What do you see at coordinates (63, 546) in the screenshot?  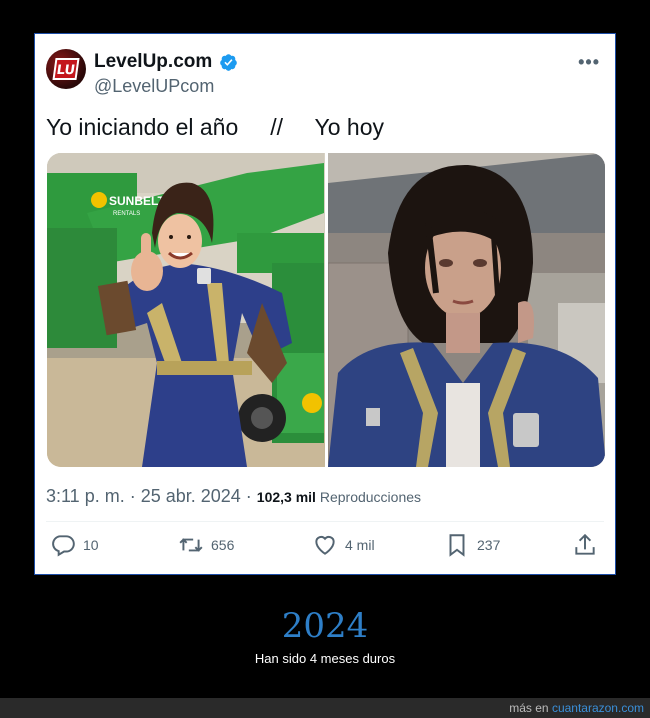 I see `reply-icon` at bounding box center [63, 546].